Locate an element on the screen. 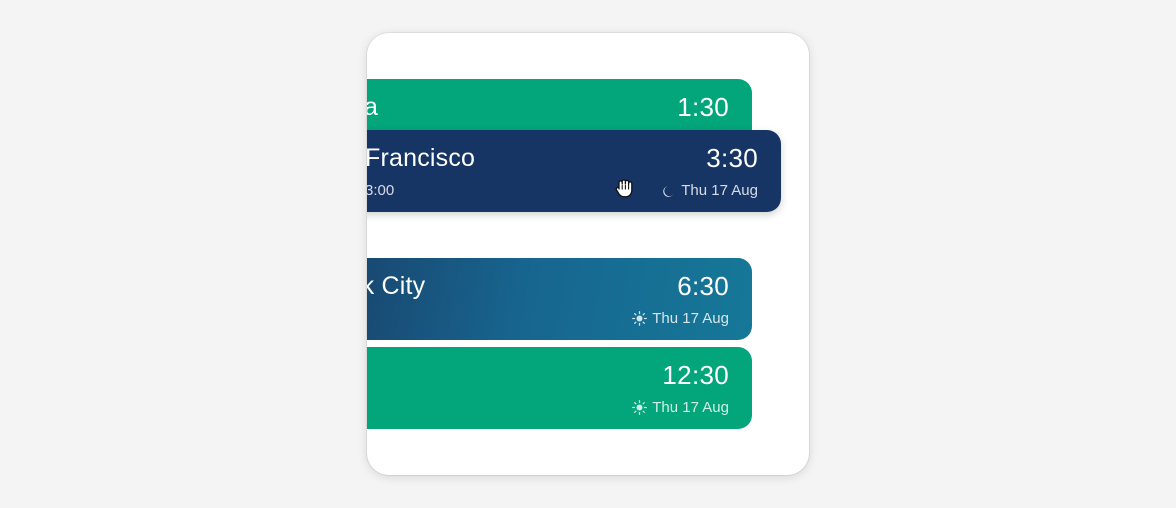 The width and height of the screenshot is (1176, 508). city-name: Francisco is located at coordinates (421, 158).